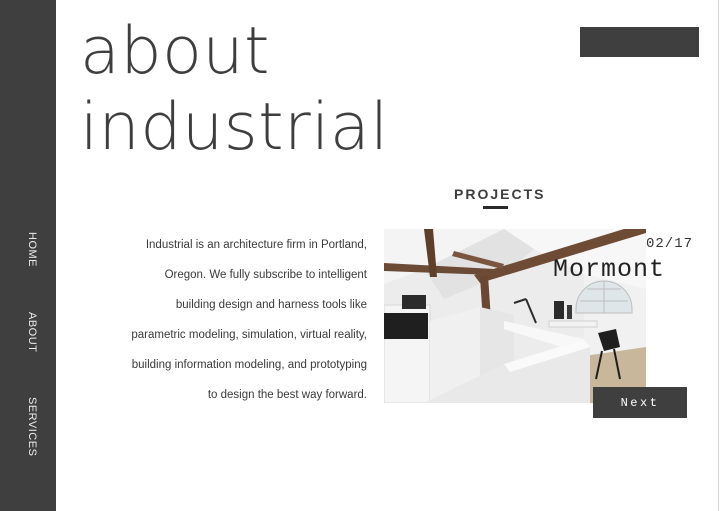  What do you see at coordinates (28, 332) in the screenshot?
I see `nav-about: ABOUT` at bounding box center [28, 332].